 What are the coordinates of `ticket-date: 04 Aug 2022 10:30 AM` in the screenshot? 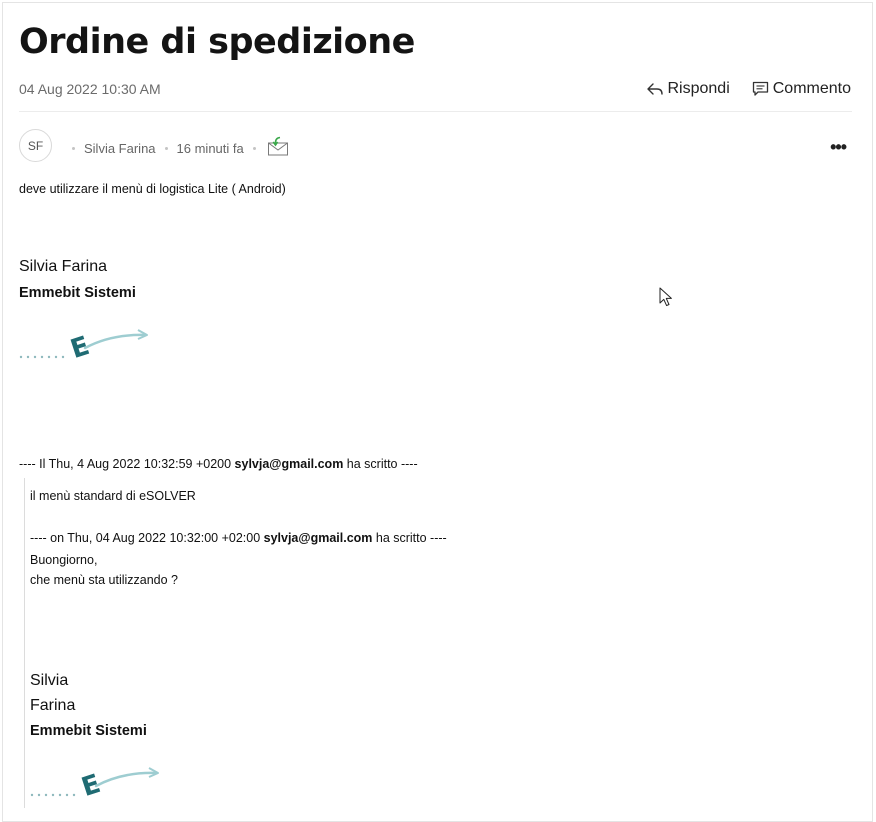 It's located at (90, 89).